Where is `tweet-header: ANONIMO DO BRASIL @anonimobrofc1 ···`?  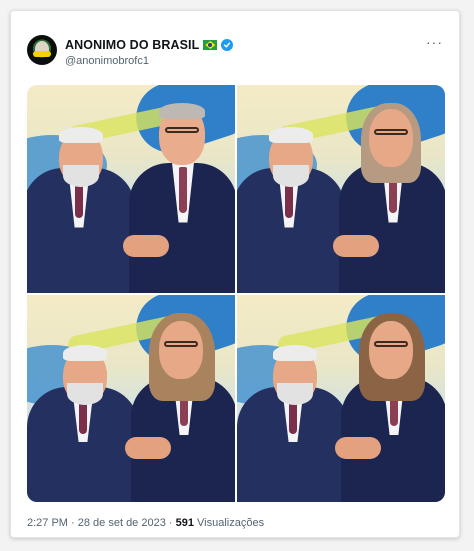
tweet-header: ANONIMO DO BRASIL @anonimobrofc1 ··· is located at coordinates (235, 57).